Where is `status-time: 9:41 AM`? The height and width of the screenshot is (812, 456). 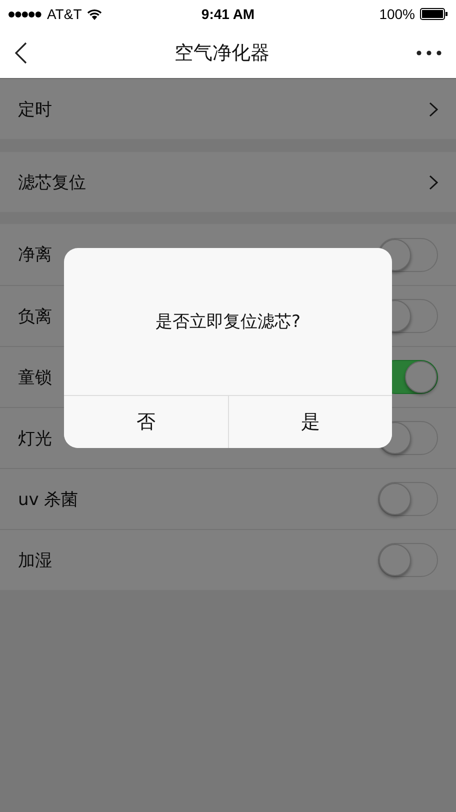
status-time: 9:41 AM is located at coordinates (228, 14).